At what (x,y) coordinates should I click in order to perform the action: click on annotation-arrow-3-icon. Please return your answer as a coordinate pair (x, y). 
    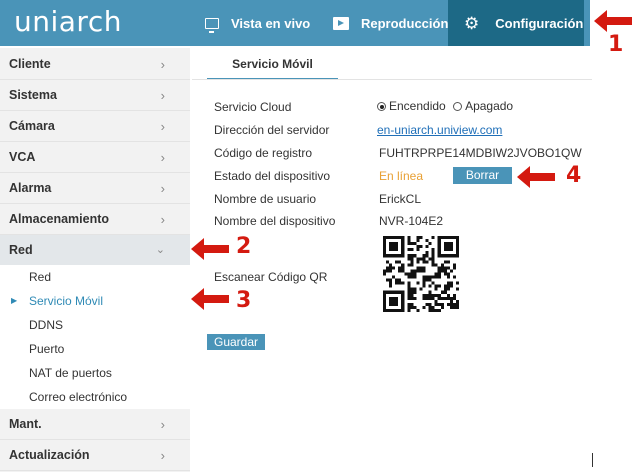
    Looking at the image, I should click on (210, 299).